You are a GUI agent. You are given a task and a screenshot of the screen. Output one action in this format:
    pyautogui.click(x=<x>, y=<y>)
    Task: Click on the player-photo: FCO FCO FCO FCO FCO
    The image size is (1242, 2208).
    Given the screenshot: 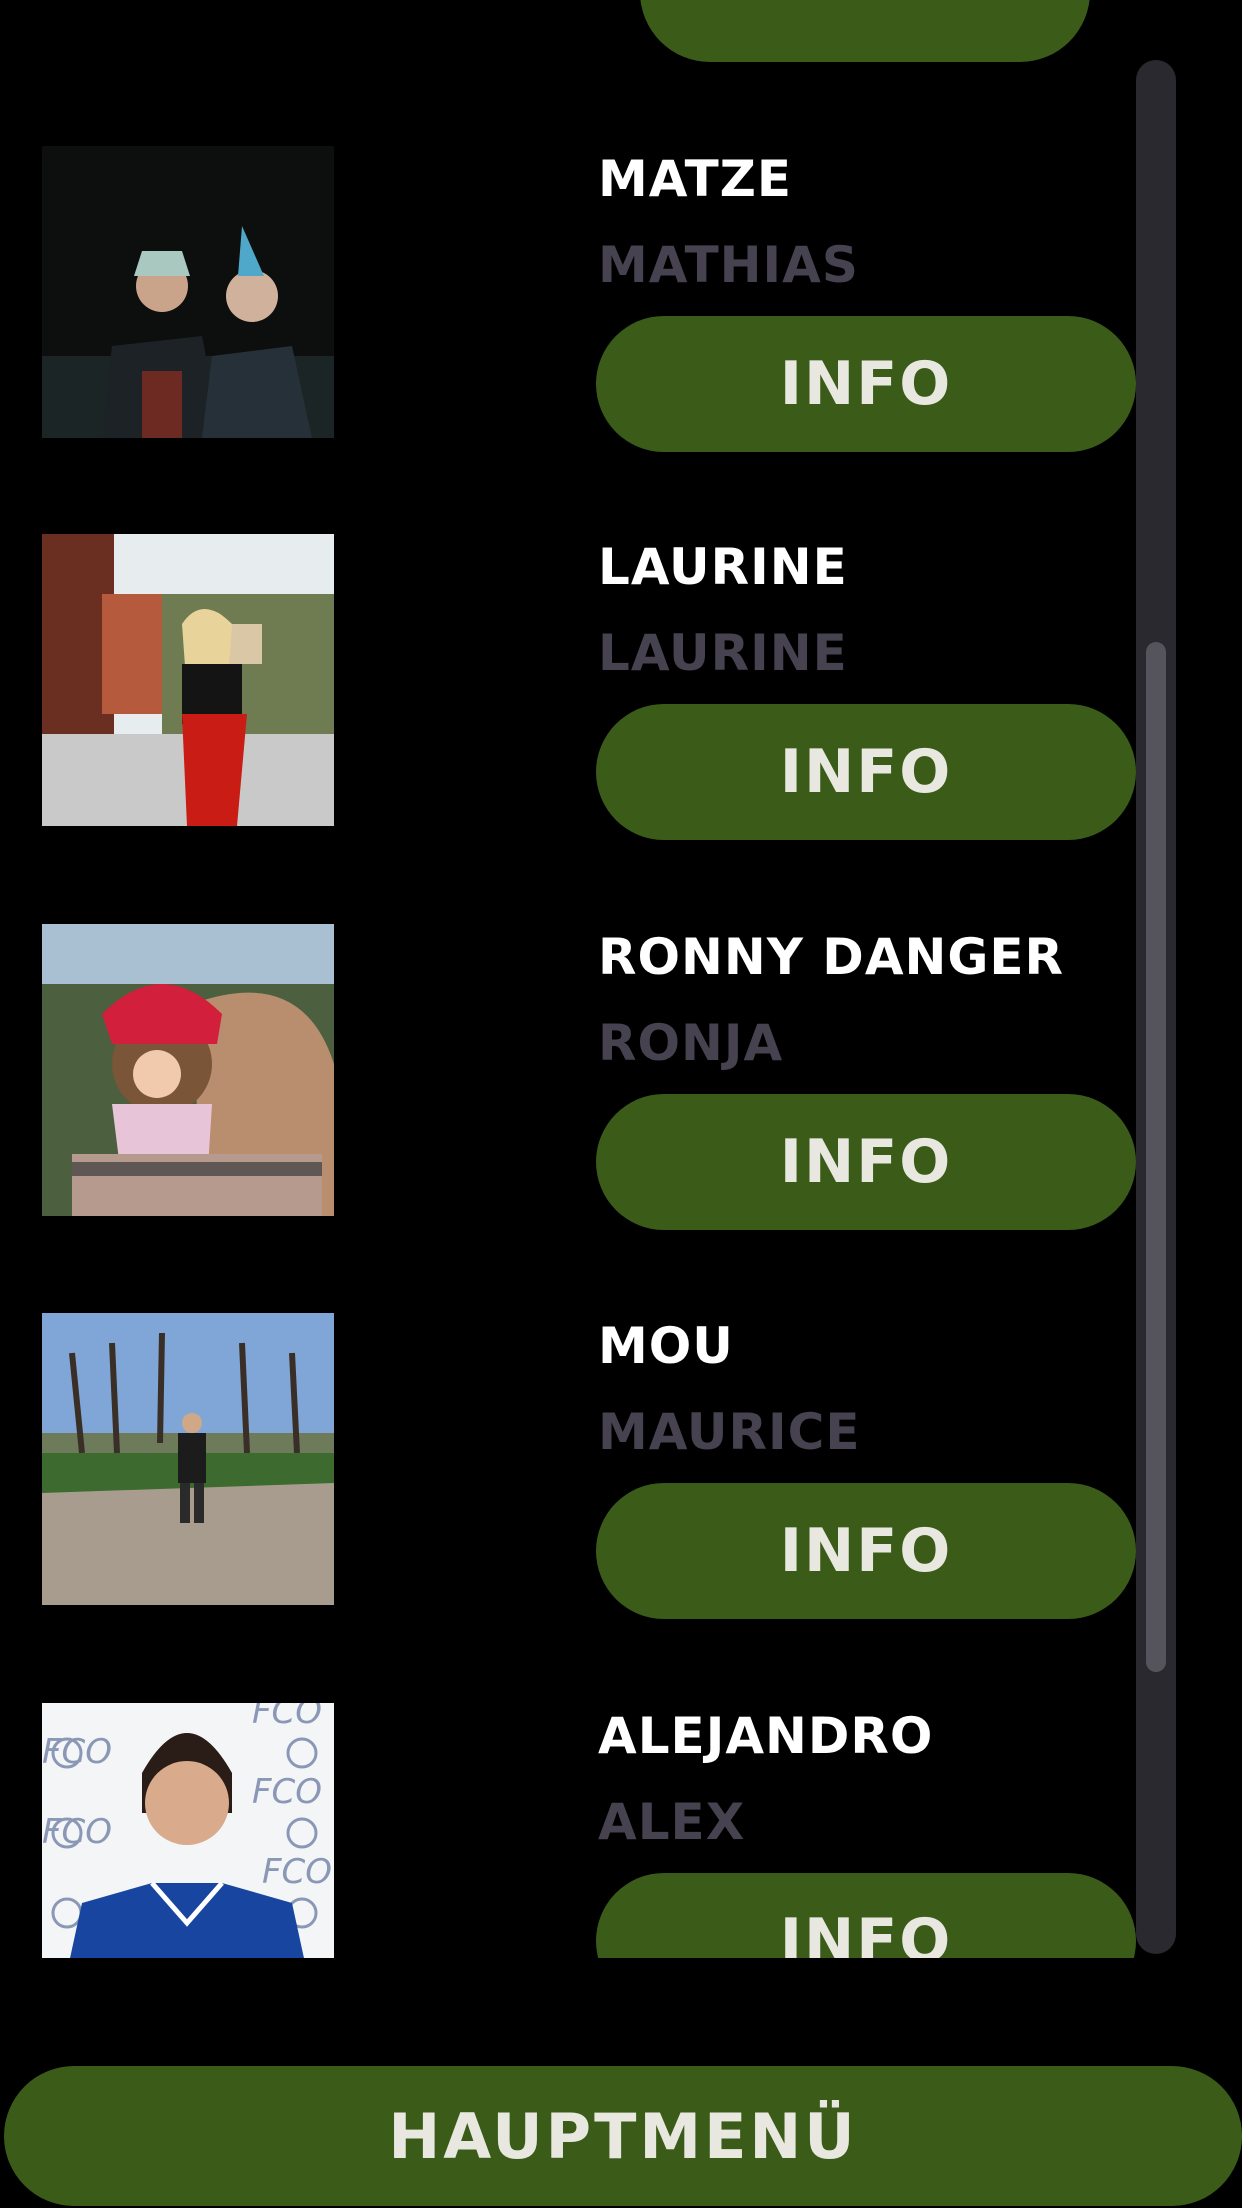 What is the action you would take?
    pyautogui.click(x=188, y=1830)
    